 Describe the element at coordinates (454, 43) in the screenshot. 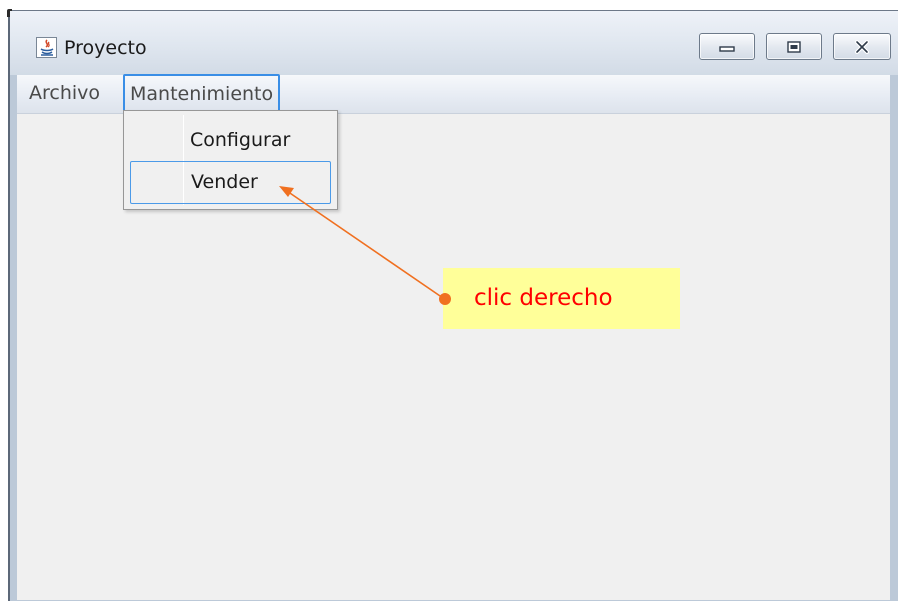

I see `title-bar: Proyecto` at that location.